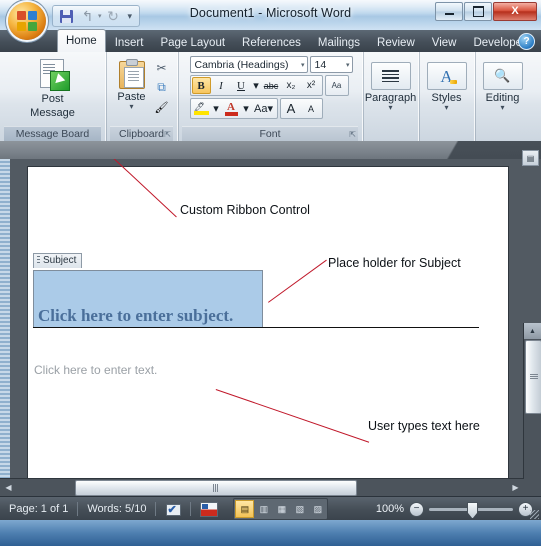 The width and height of the screenshot is (541, 546). I want to click on grow-font-icon: A, so click(291, 108).